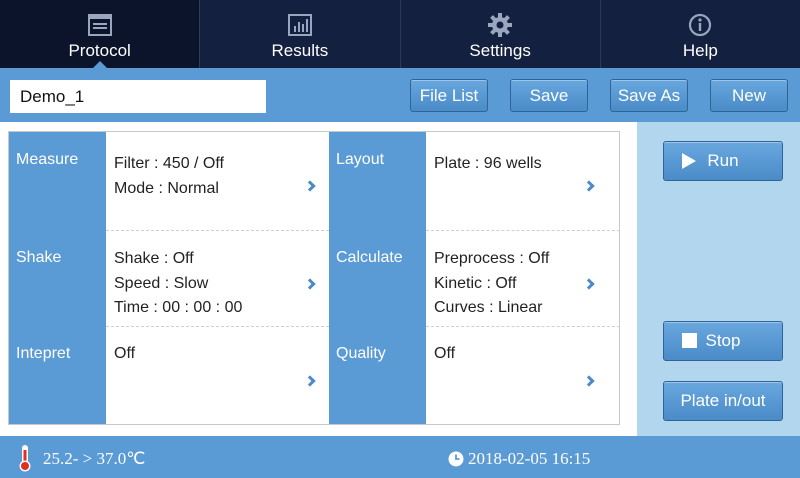 The image size is (800, 478). I want to click on shake-state-text: Shake : Off, so click(154, 258).